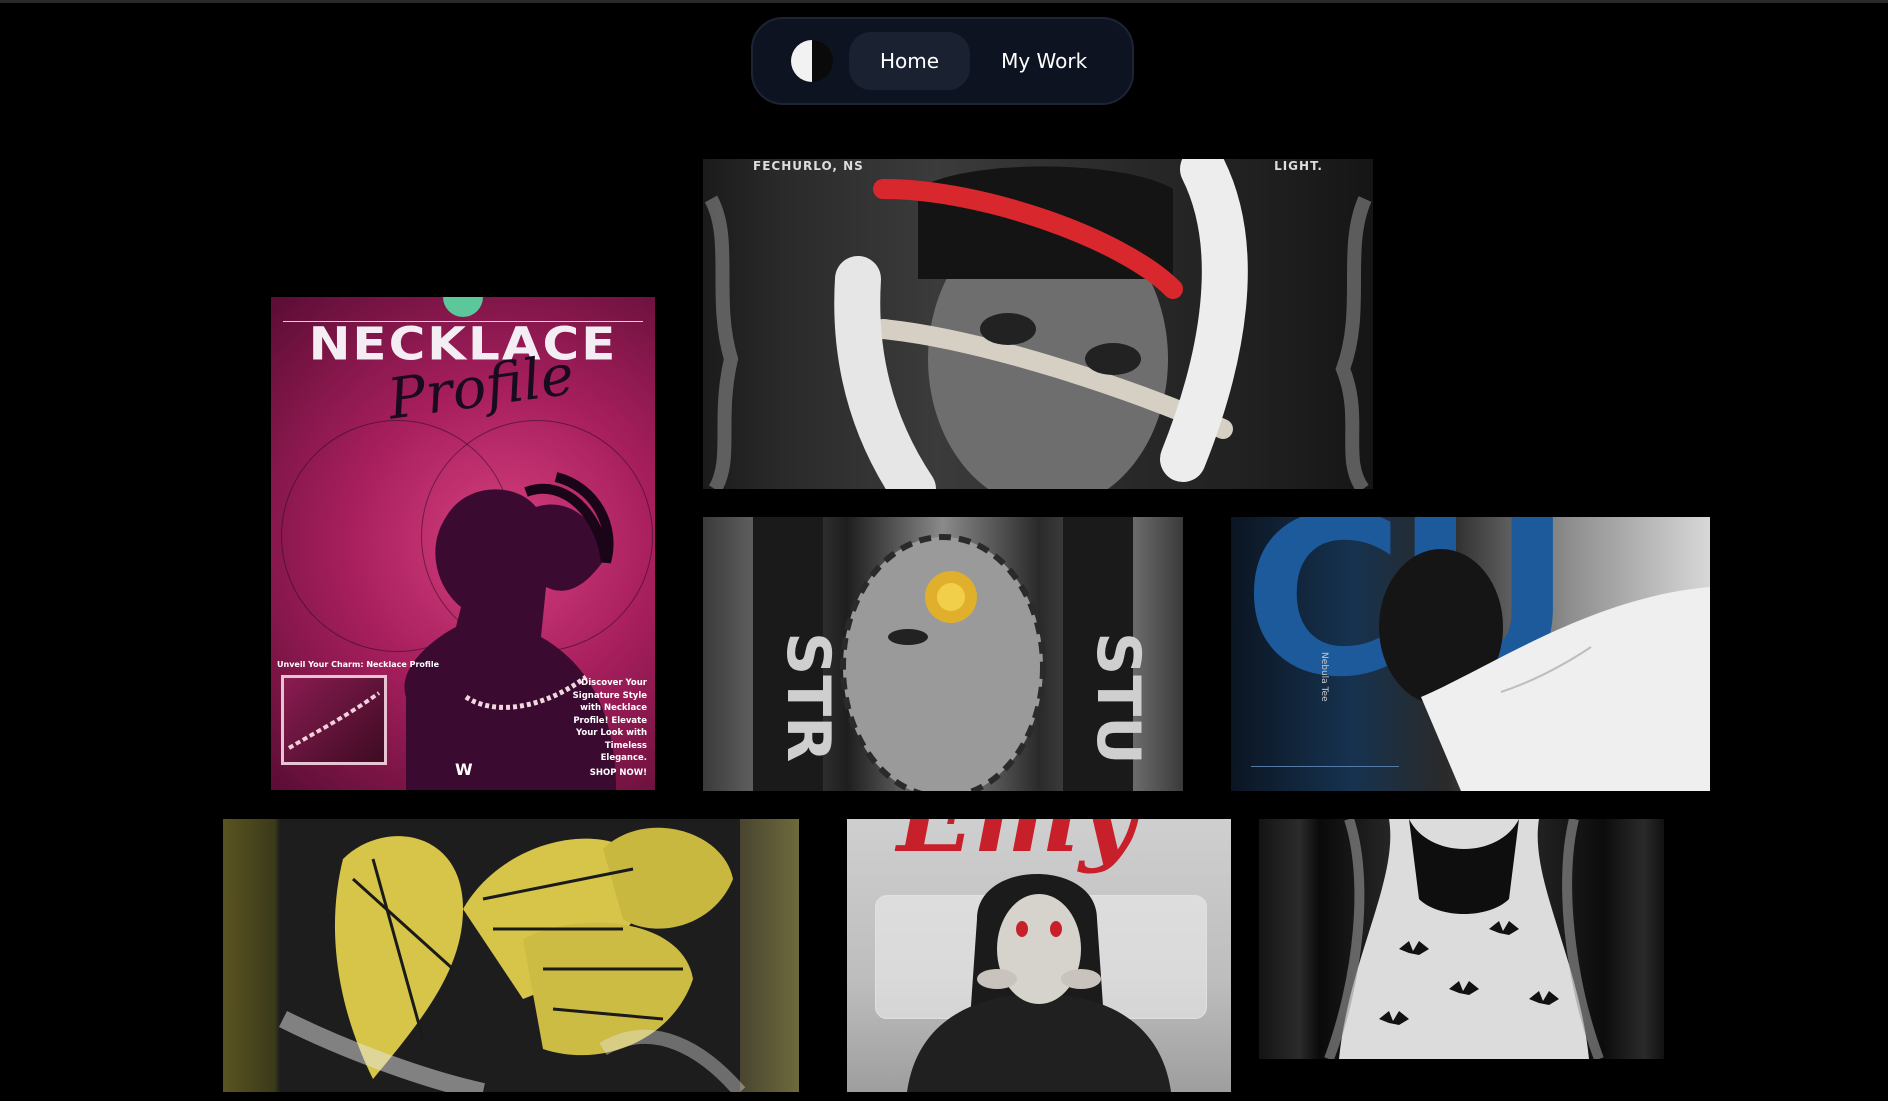 The height and width of the screenshot is (1101, 1888). What do you see at coordinates (614, 683) in the screenshot?
I see `blurb-line: Discover Your` at bounding box center [614, 683].